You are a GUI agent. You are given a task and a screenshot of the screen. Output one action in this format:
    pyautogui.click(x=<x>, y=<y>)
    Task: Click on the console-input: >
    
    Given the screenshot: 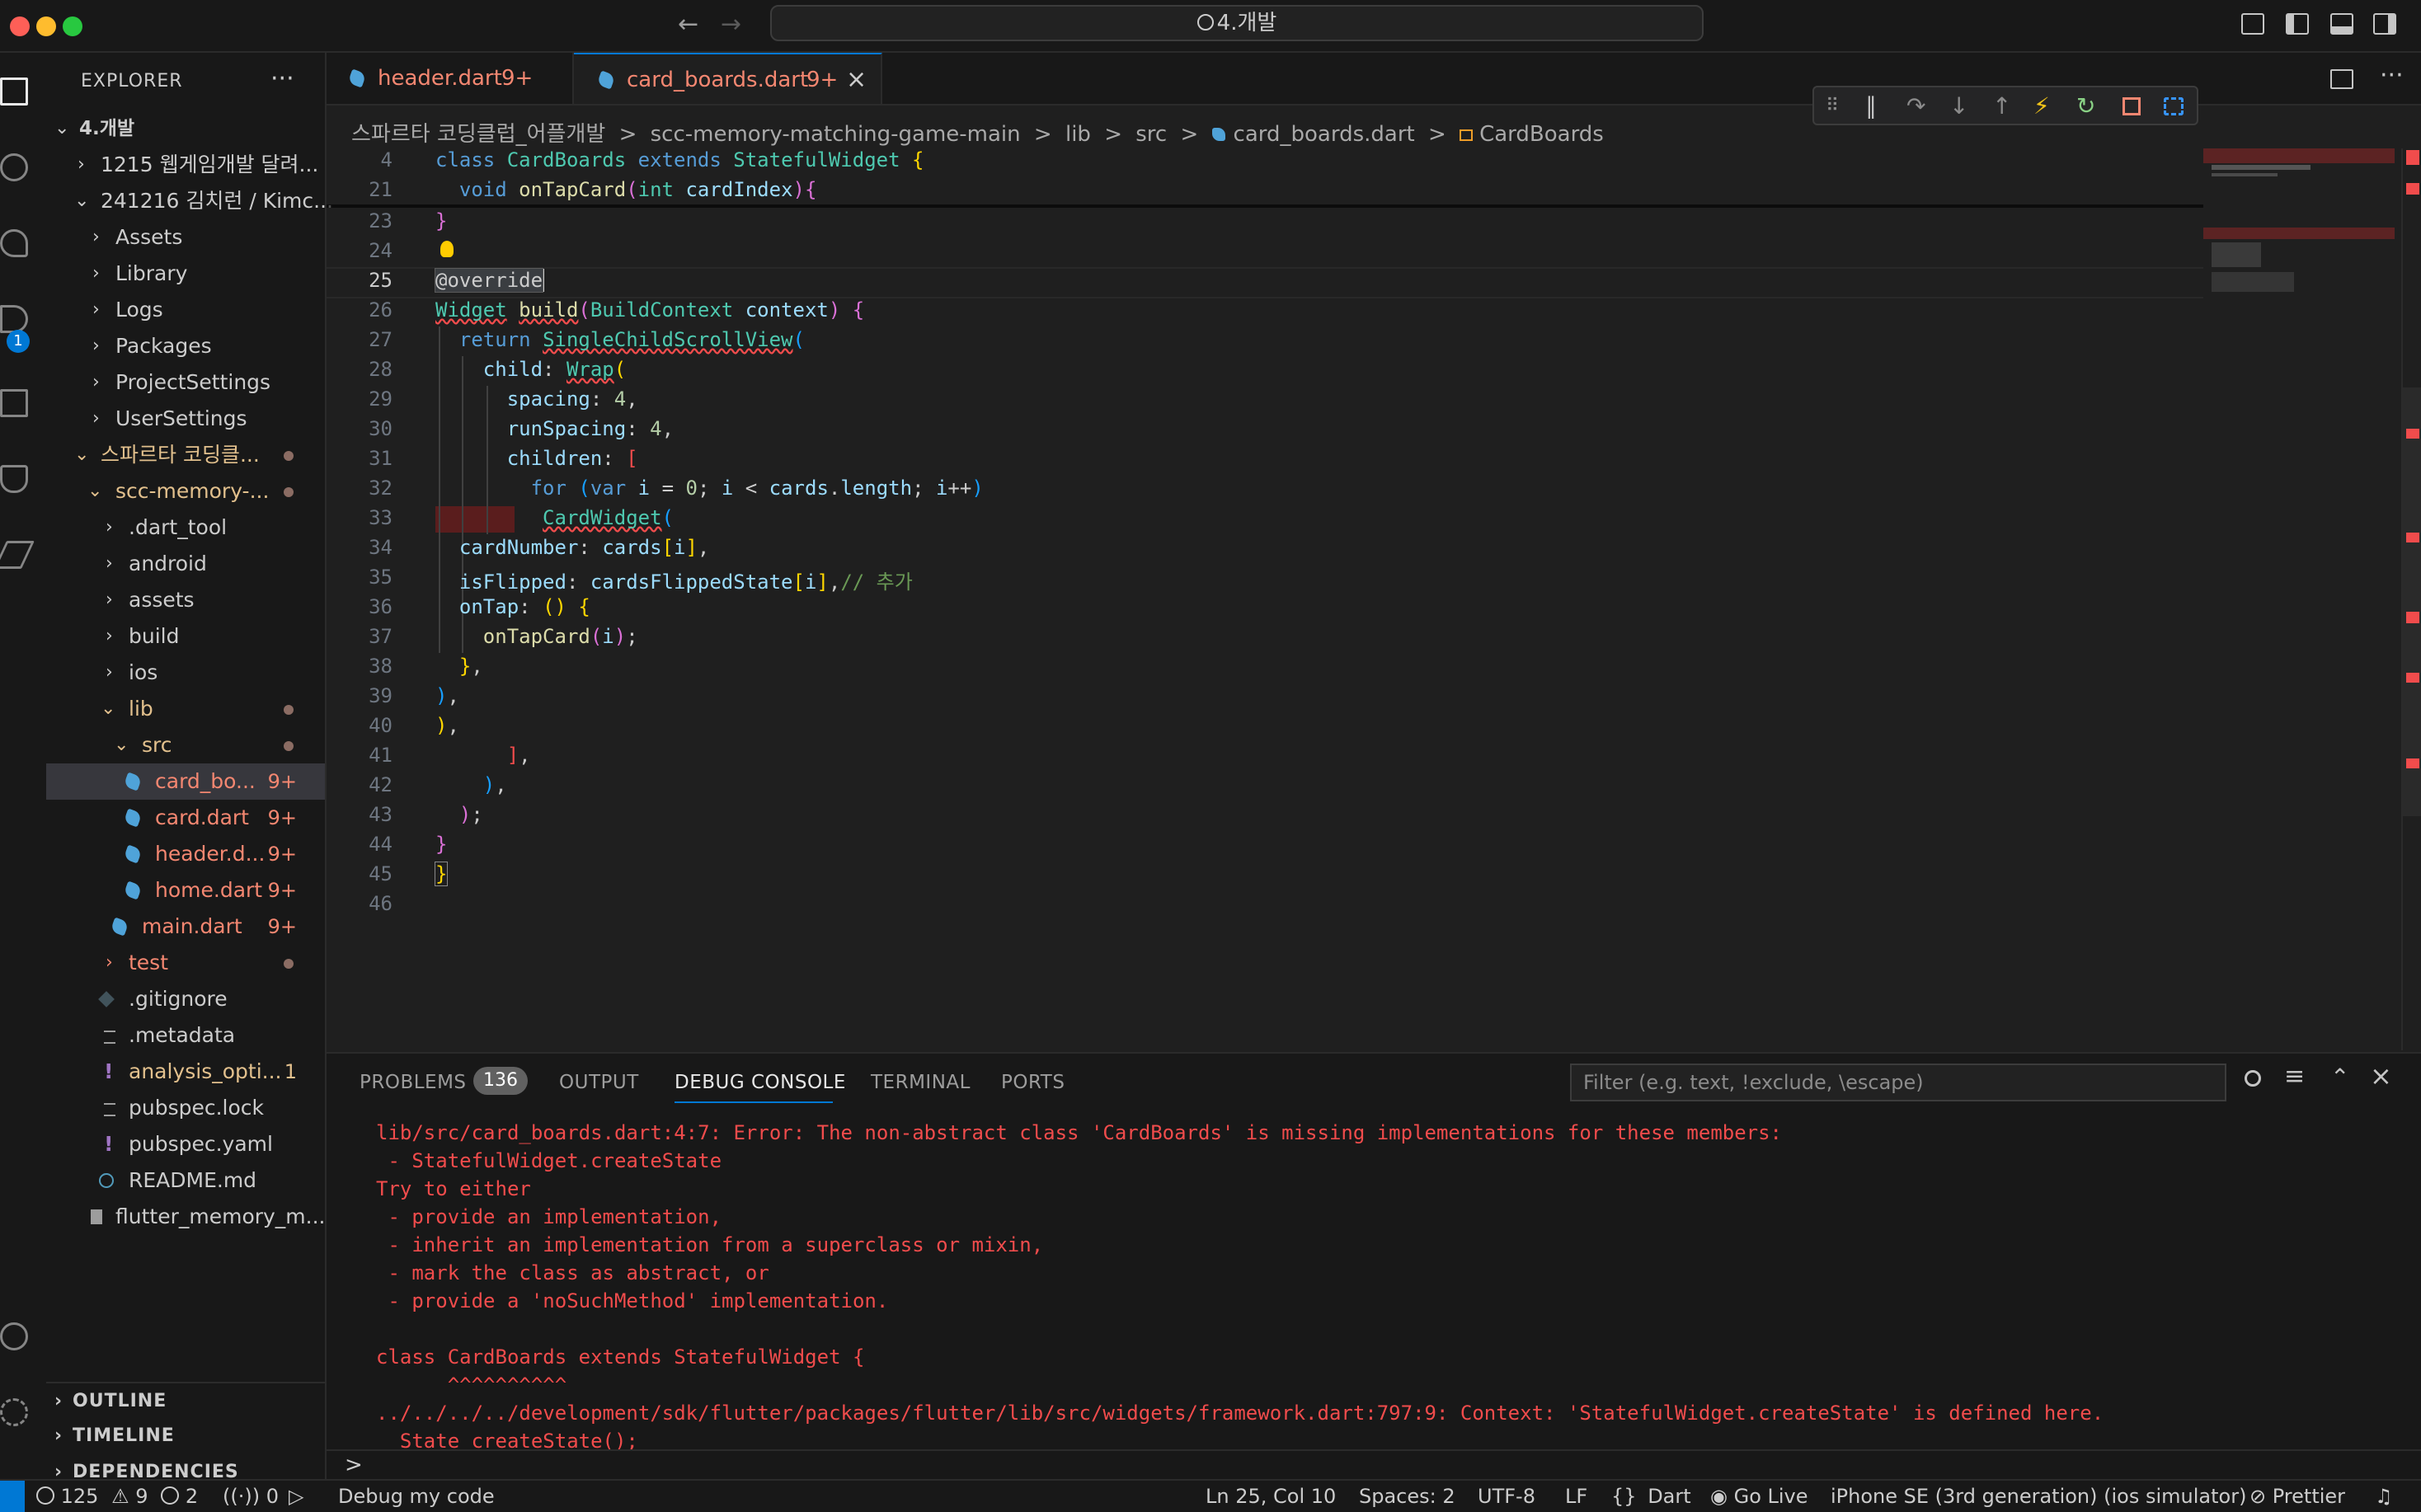 What is the action you would take?
    pyautogui.click(x=1374, y=1466)
    